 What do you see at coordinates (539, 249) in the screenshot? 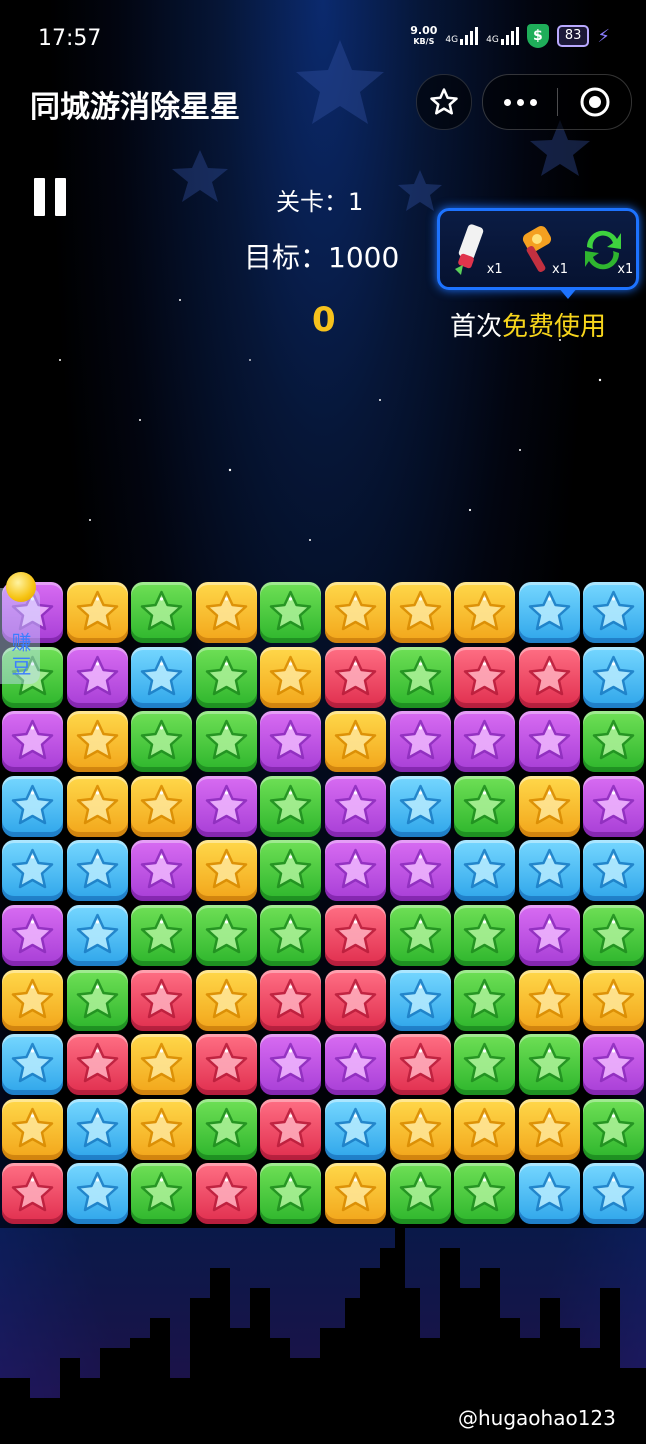
I see `hammer-powerup: x1` at bounding box center [539, 249].